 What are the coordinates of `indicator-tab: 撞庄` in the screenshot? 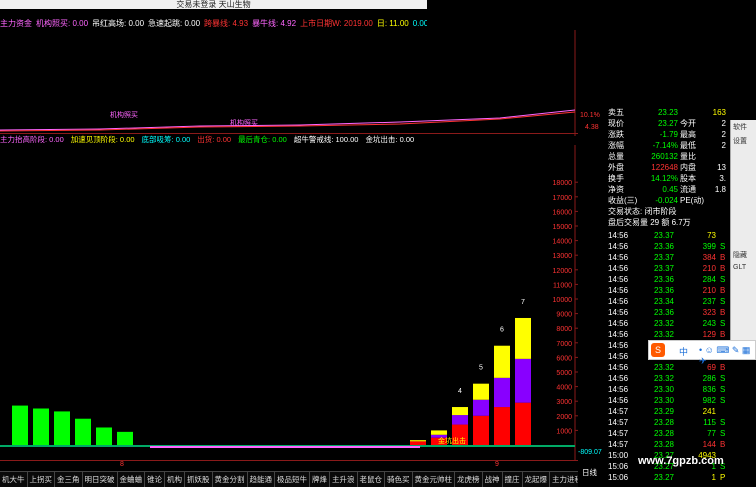 It's located at (513, 479).